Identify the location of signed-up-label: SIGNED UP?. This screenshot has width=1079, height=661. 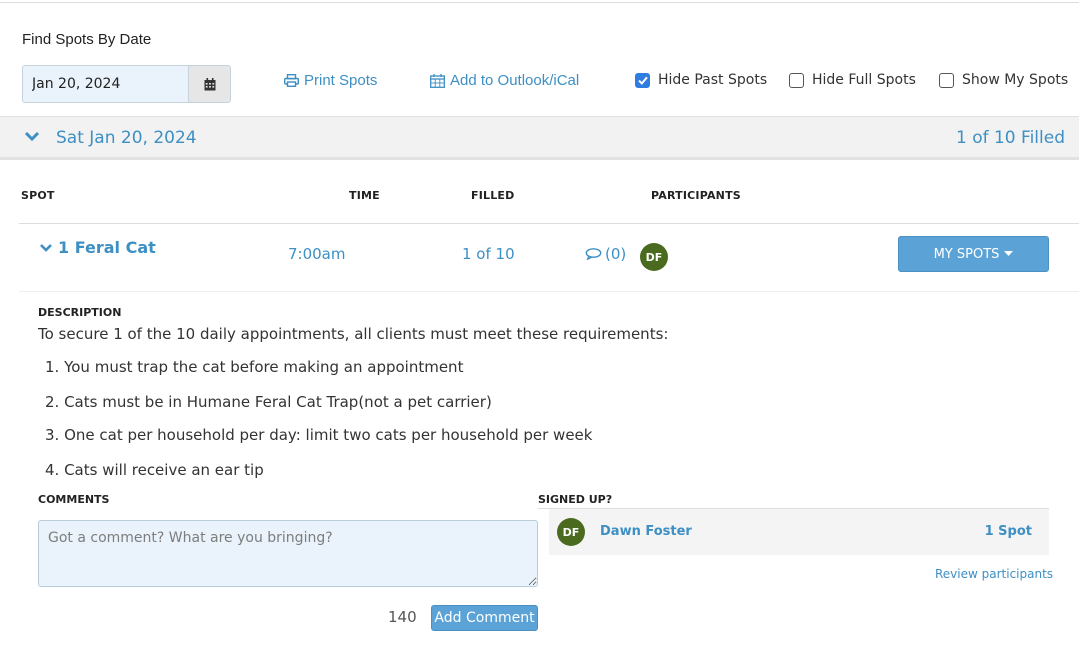
(575, 499).